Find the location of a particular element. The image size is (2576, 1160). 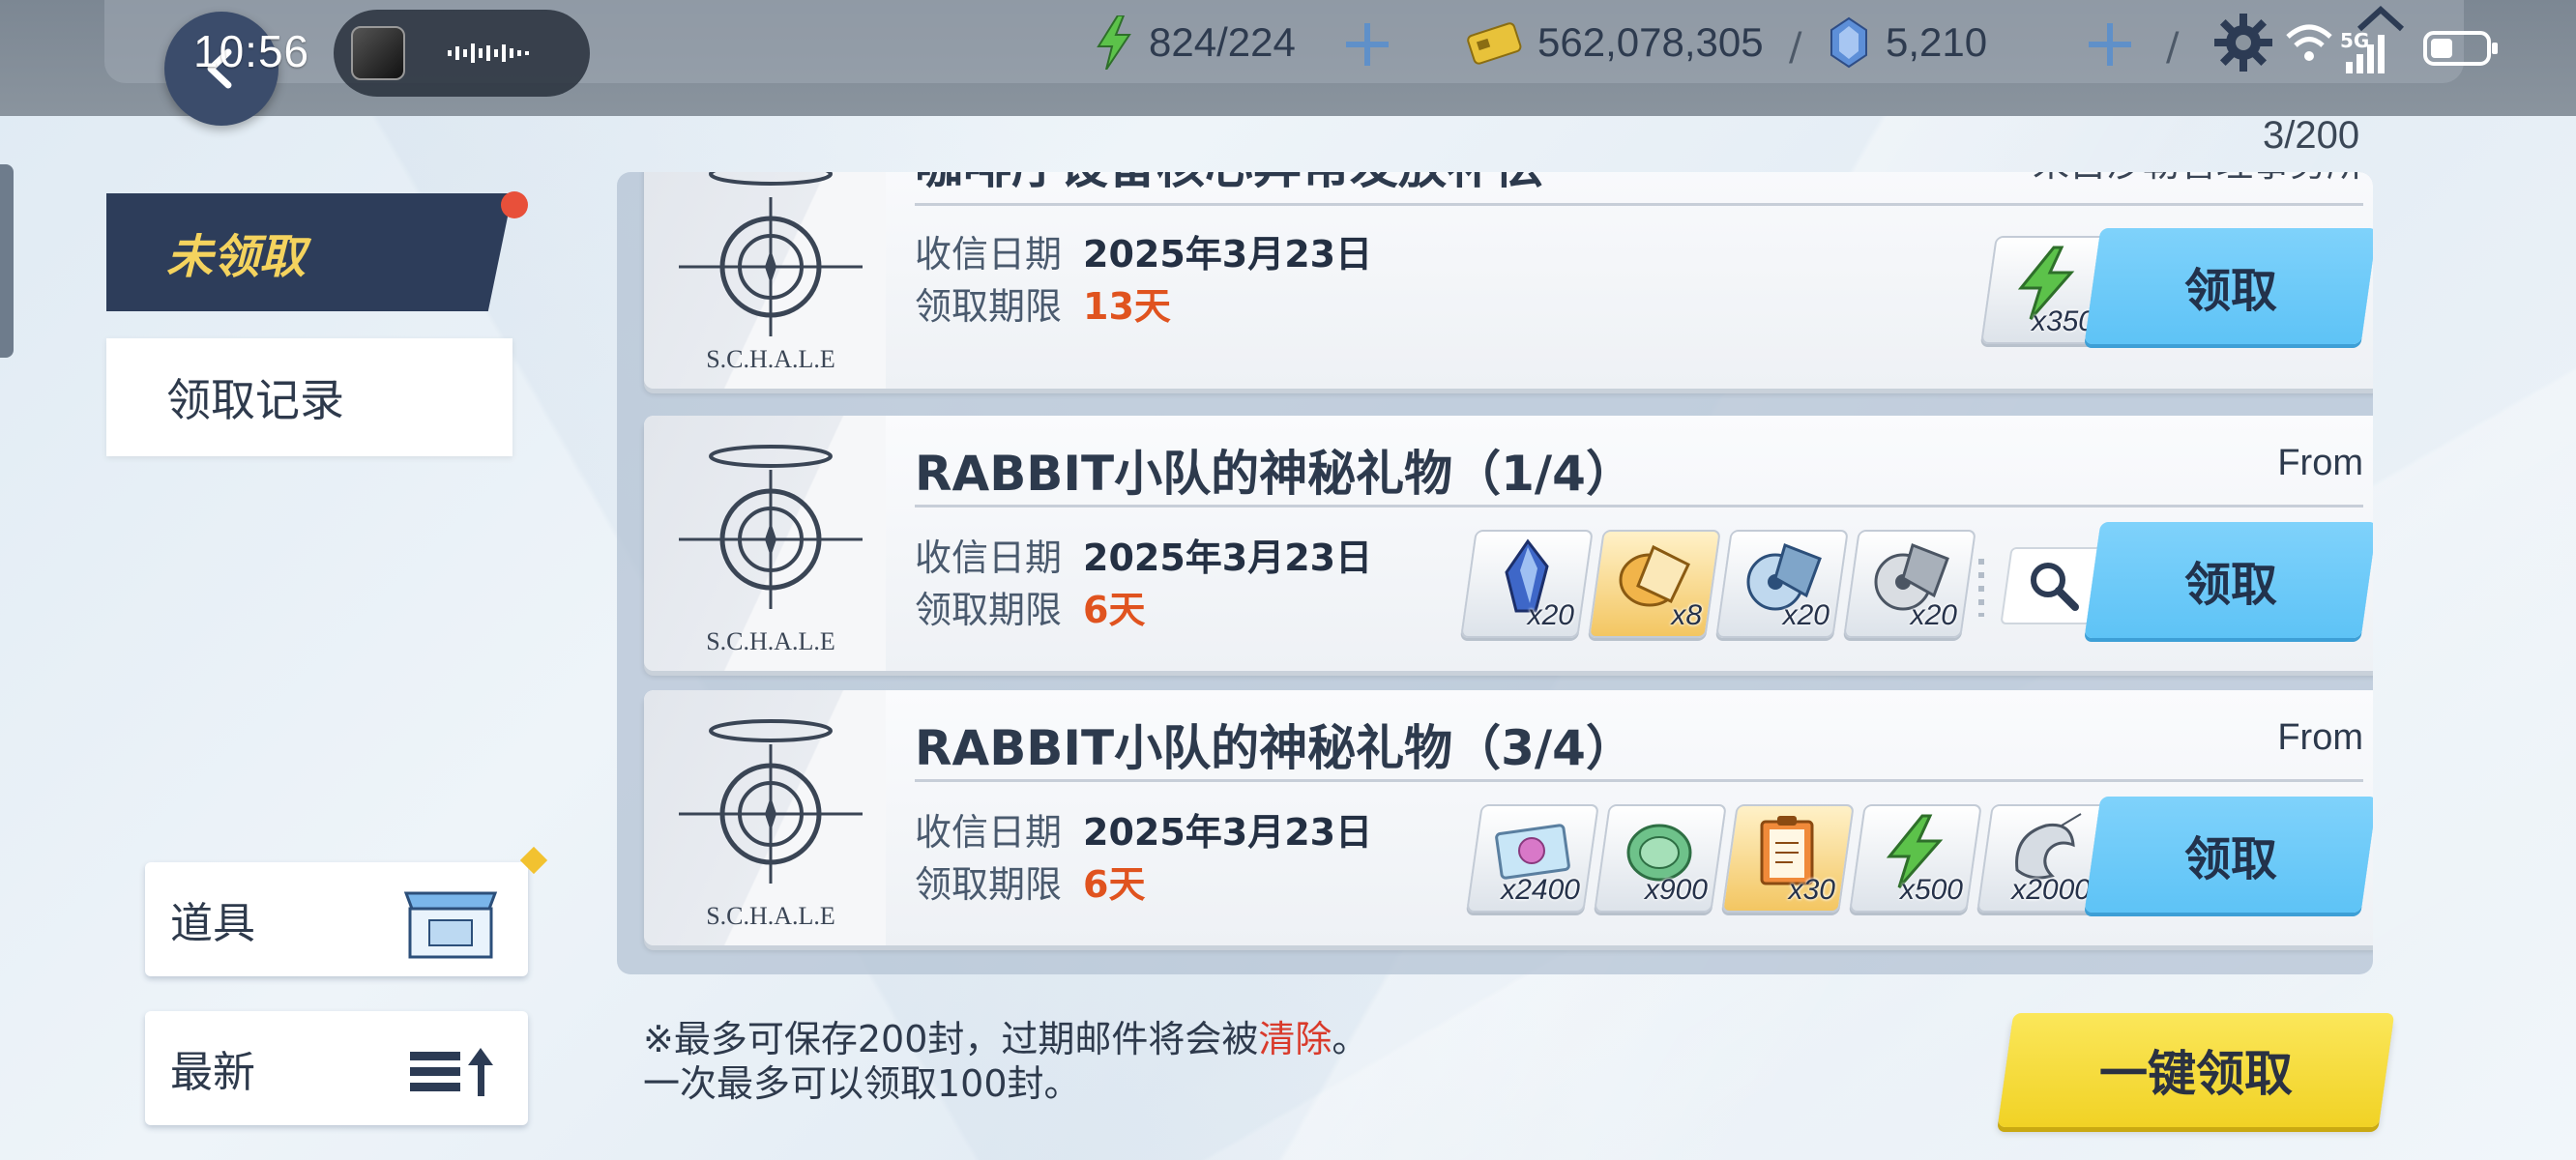

tab-history: 领取记录 is located at coordinates (309, 397).